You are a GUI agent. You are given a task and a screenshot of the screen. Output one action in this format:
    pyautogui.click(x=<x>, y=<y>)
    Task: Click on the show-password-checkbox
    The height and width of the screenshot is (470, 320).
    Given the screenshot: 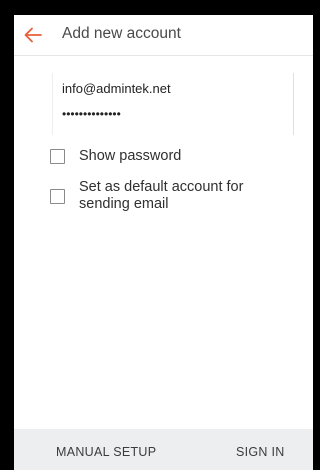 What is the action you would take?
    pyautogui.click(x=57, y=156)
    